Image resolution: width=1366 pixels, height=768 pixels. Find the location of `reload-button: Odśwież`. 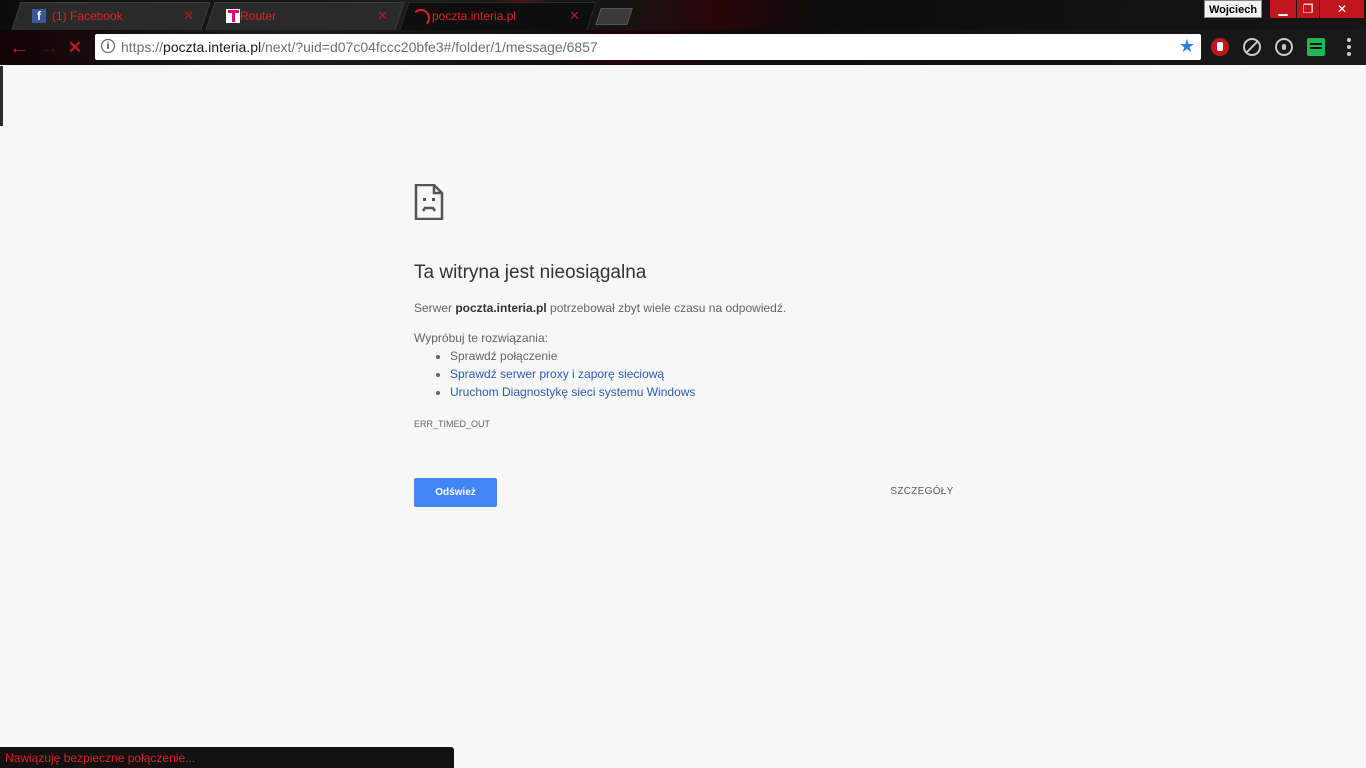

reload-button: Odśwież is located at coordinates (455, 492).